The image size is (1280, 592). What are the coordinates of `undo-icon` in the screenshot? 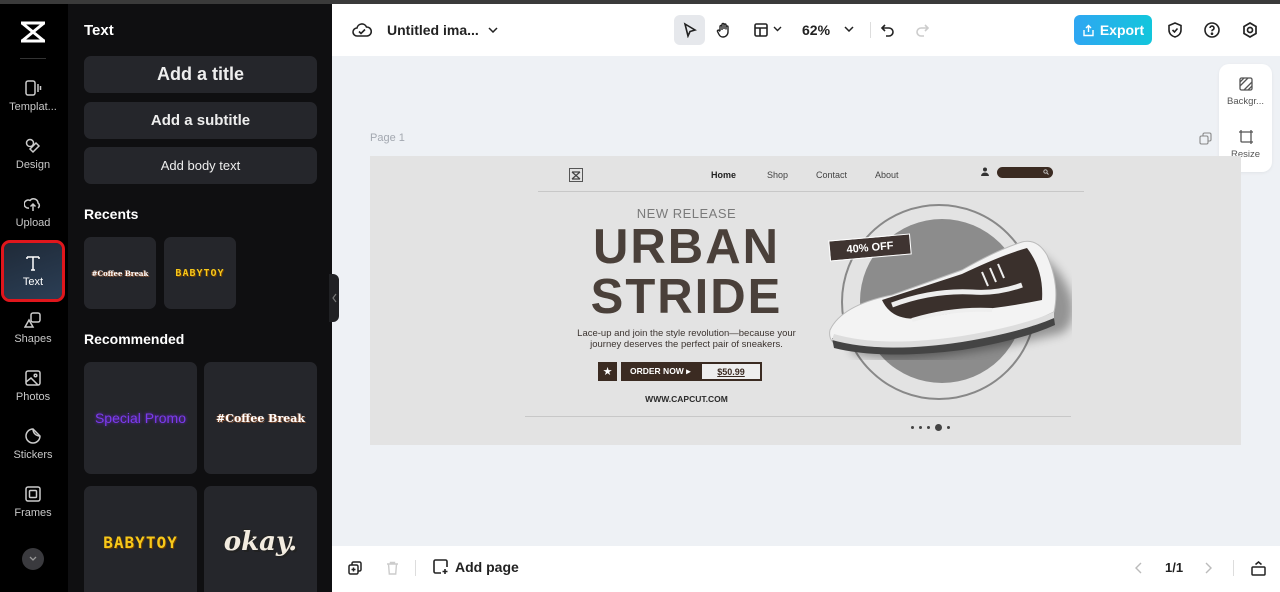 It's located at (887, 30).